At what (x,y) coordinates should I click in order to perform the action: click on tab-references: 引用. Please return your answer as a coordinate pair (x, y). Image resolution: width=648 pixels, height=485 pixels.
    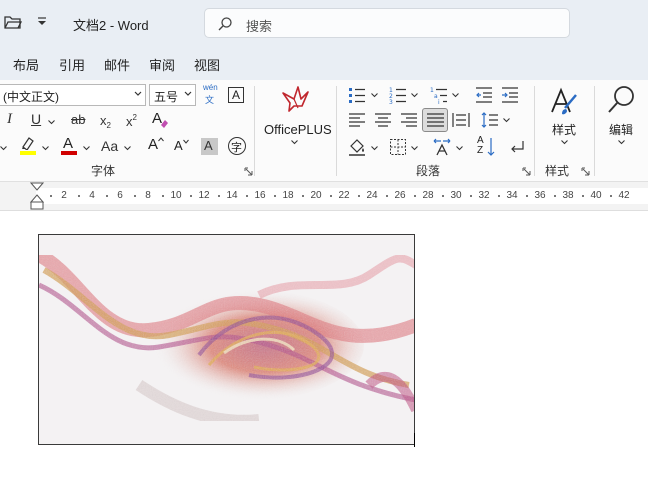
    Looking at the image, I should click on (72, 64).